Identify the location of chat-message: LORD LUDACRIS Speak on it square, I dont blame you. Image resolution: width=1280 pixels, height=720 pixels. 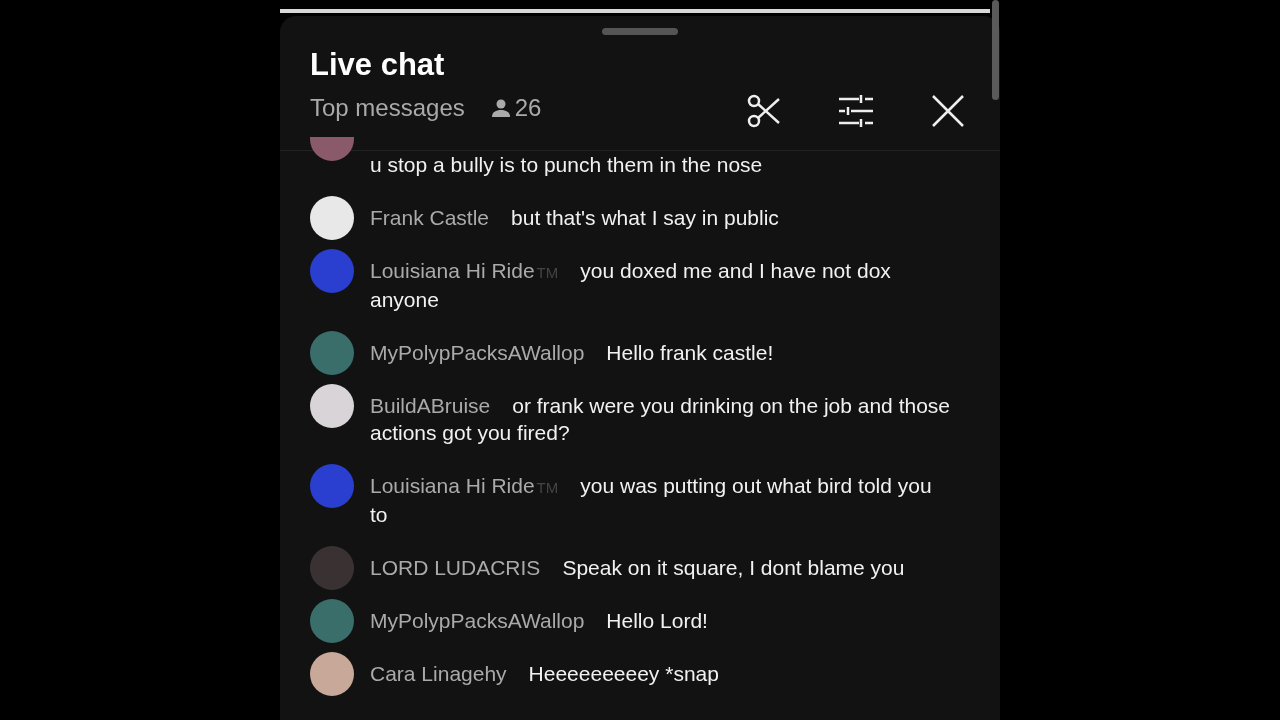
(638, 568).